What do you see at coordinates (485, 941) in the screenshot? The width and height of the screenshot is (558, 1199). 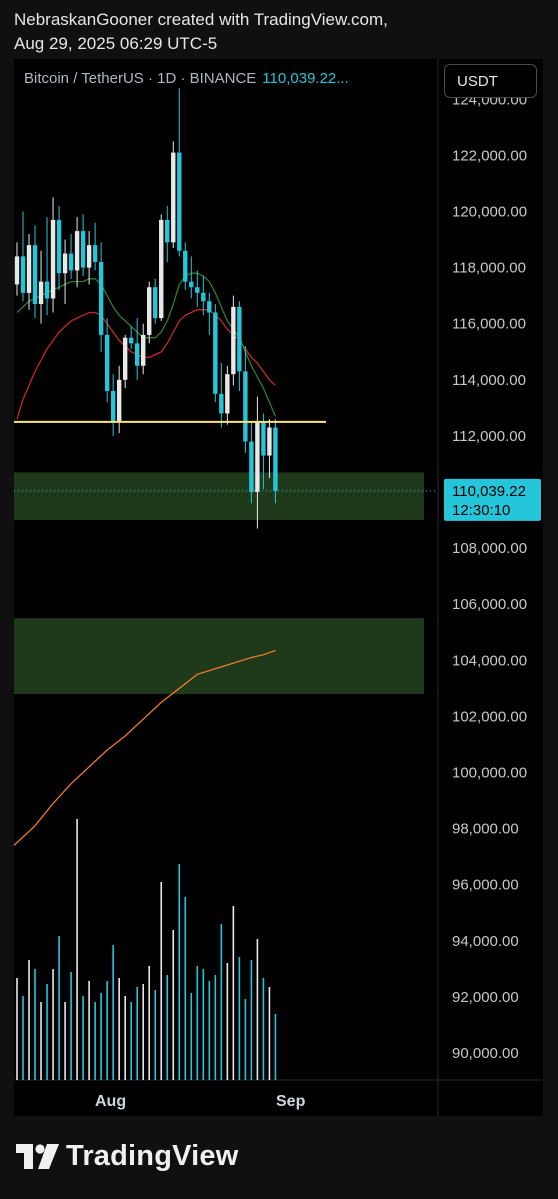 I see `price-tick-label: 94,000.00` at bounding box center [485, 941].